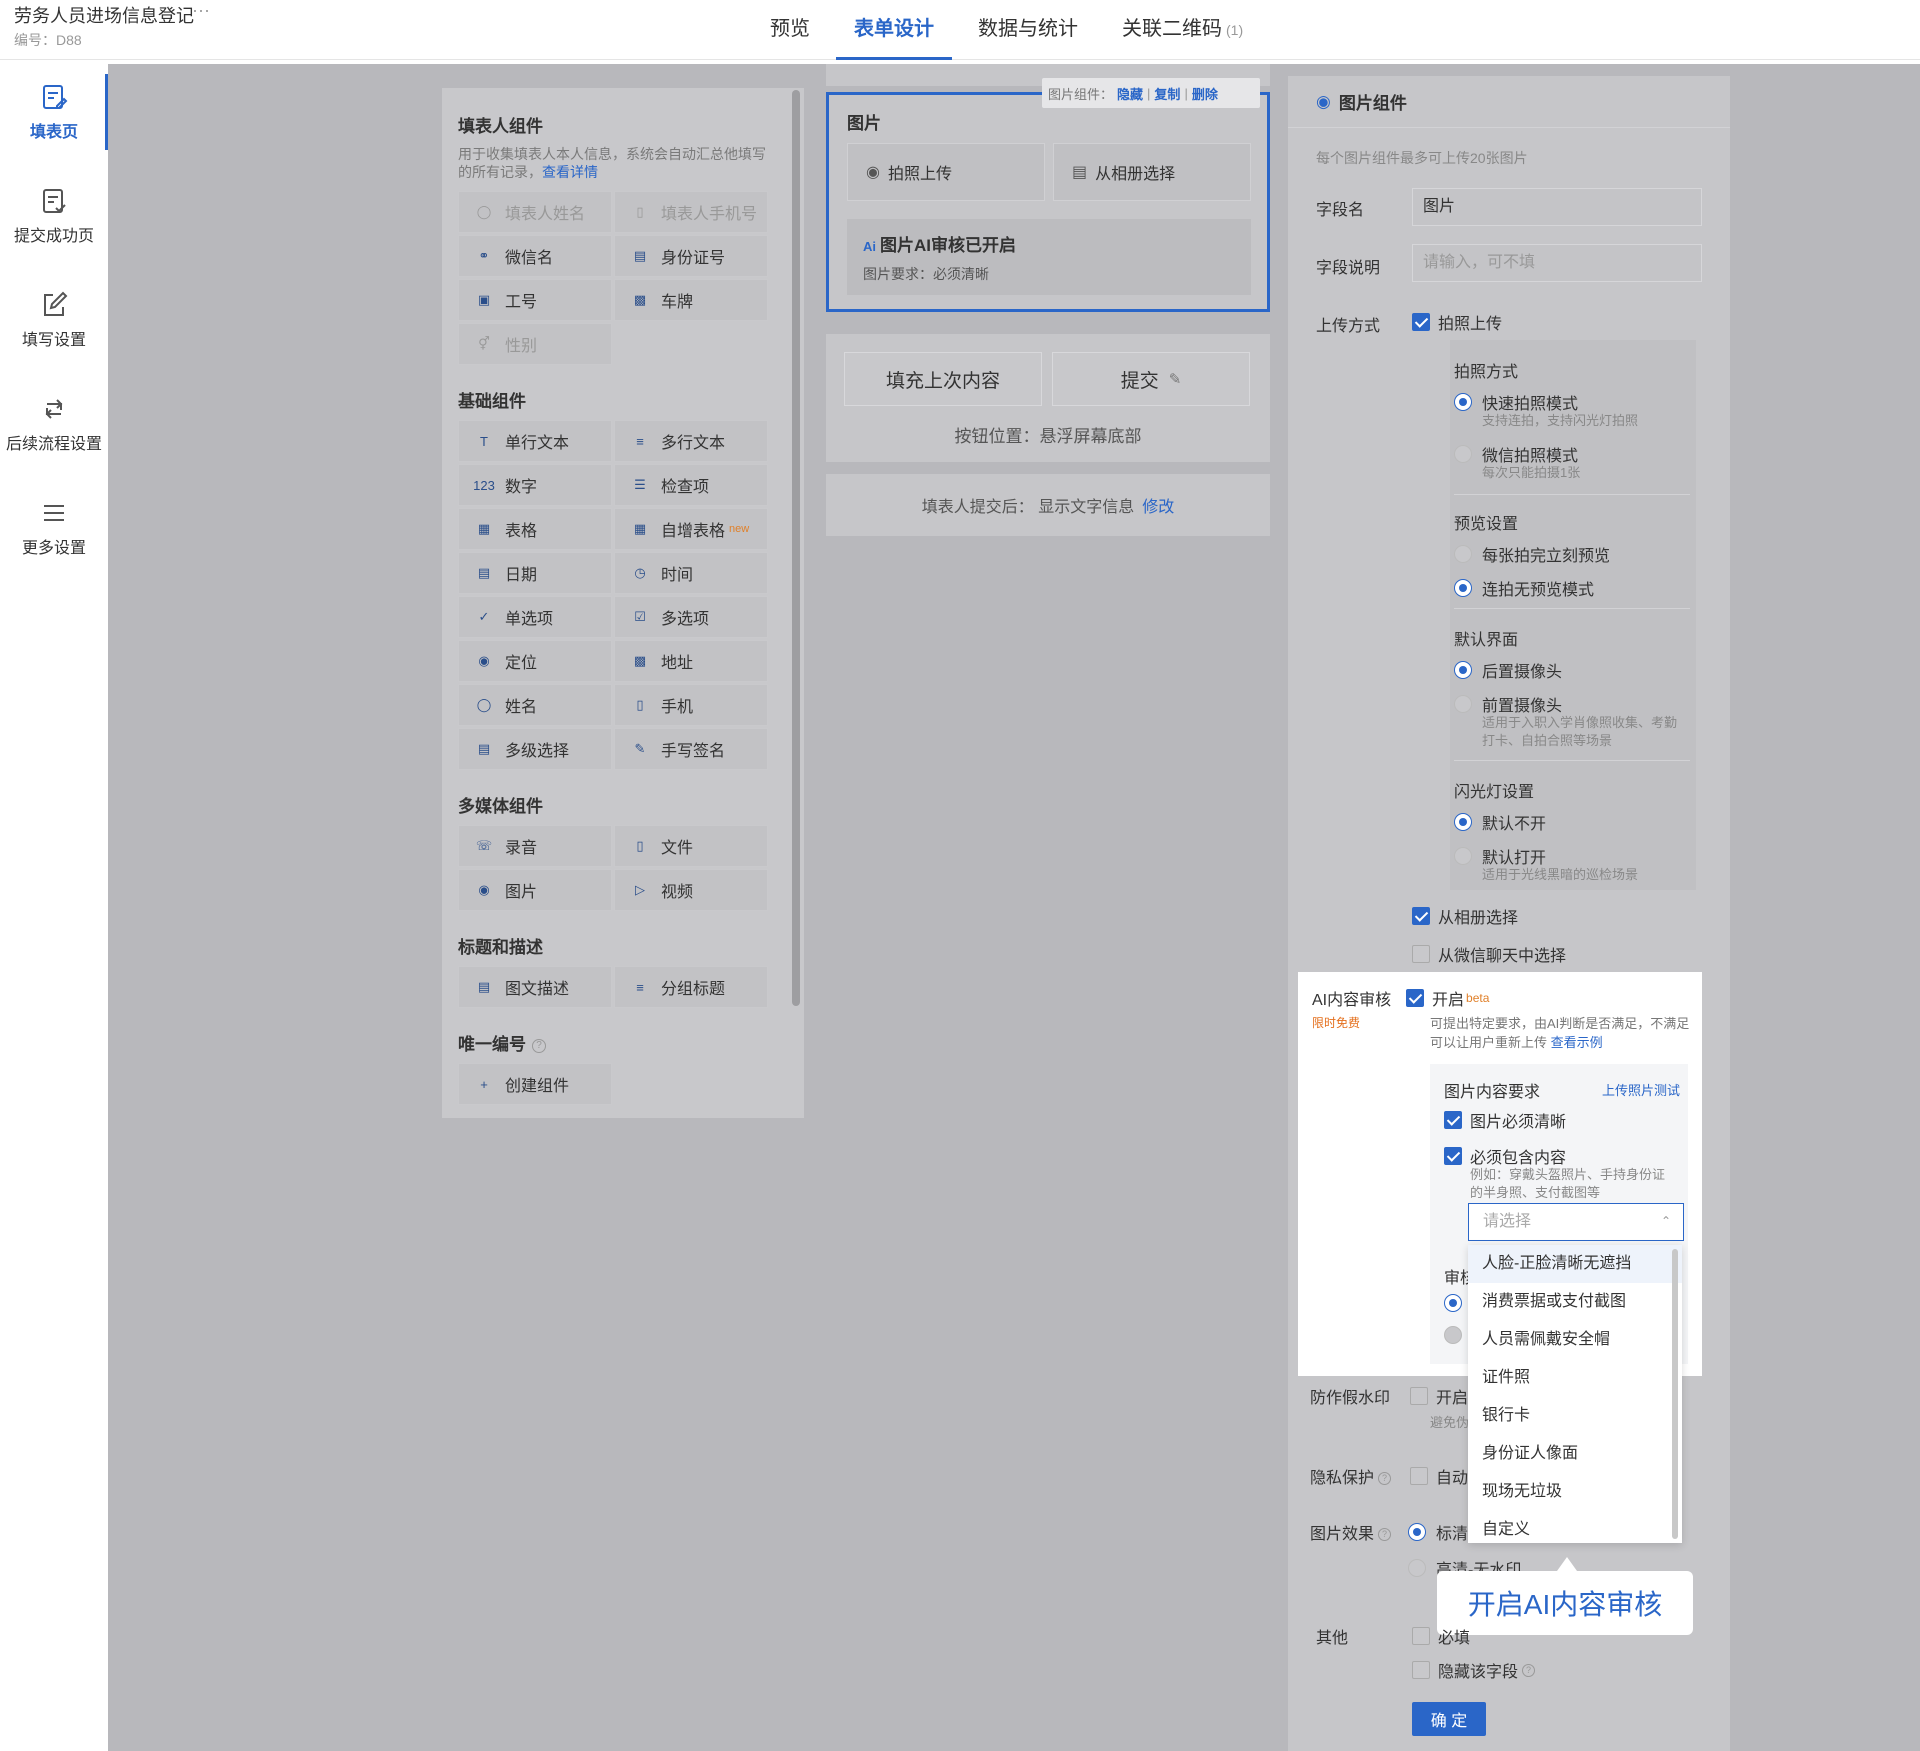 This screenshot has height=1751, width=1920. Describe the element at coordinates (691, 749) in the screenshot. I see `comp-signature: ✎ 手写签名` at that location.